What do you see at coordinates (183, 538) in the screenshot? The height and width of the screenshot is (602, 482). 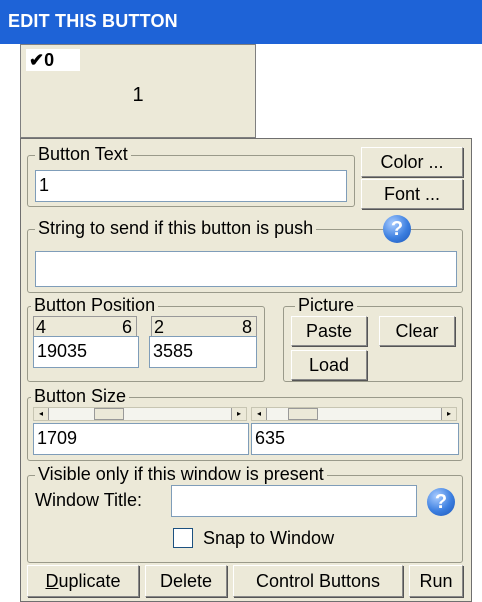 I see `snap-to-window-checkbox` at bounding box center [183, 538].